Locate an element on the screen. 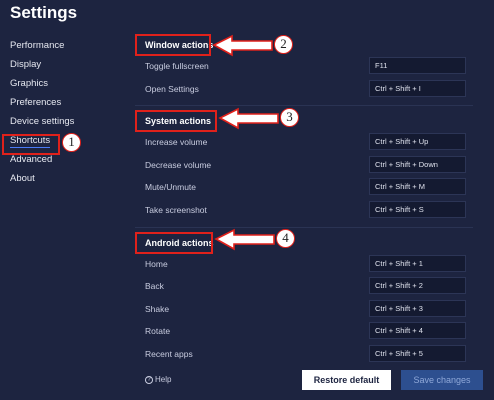 This screenshot has height=400, width=494. annotation-arrows is located at coordinates (245, 142).